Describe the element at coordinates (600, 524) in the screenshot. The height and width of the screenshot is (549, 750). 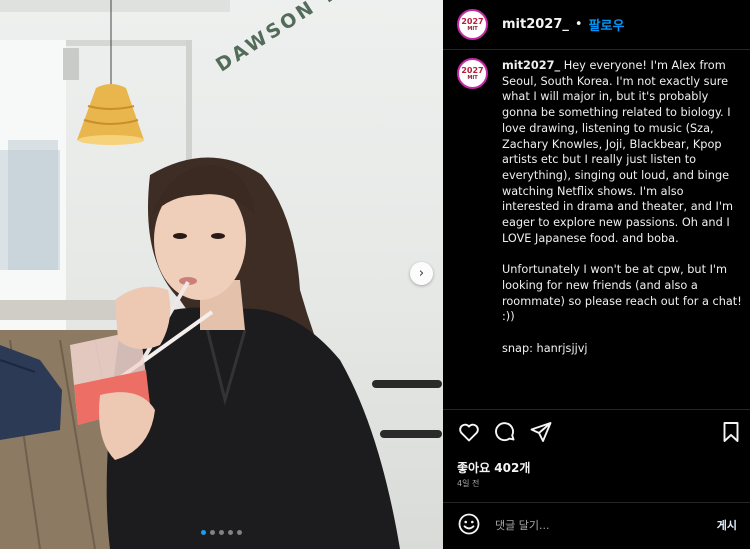
I see `comment-bar: 댓글 달기... 게시` at that location.